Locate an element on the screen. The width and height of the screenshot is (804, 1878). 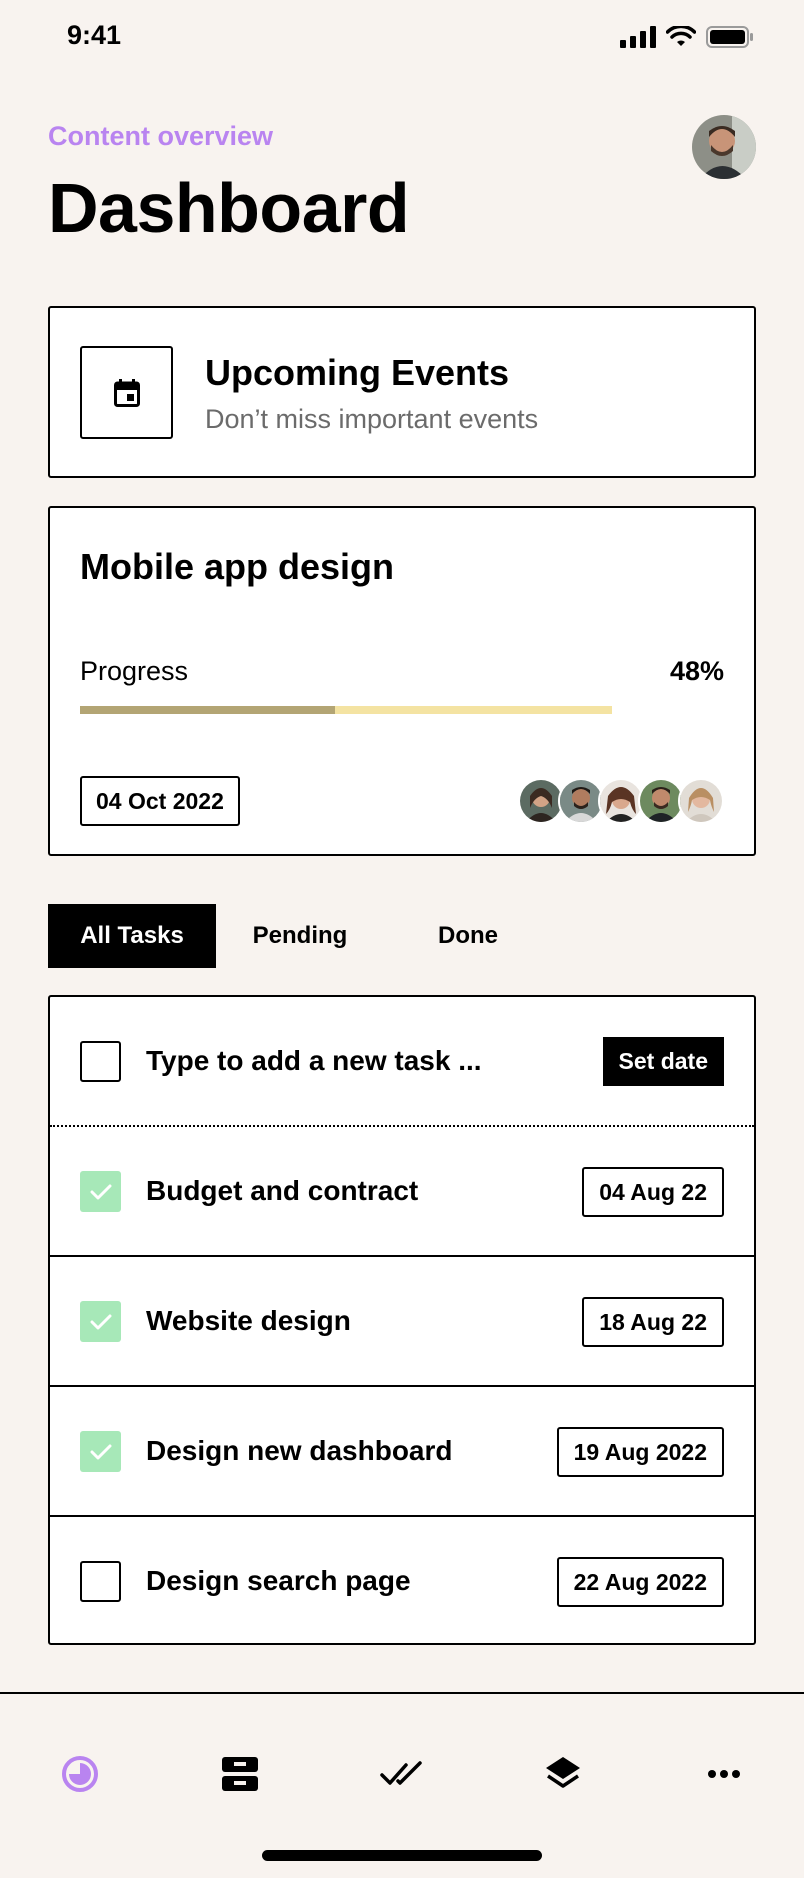
calendar-icon-box is located at coordinates (126, 392).